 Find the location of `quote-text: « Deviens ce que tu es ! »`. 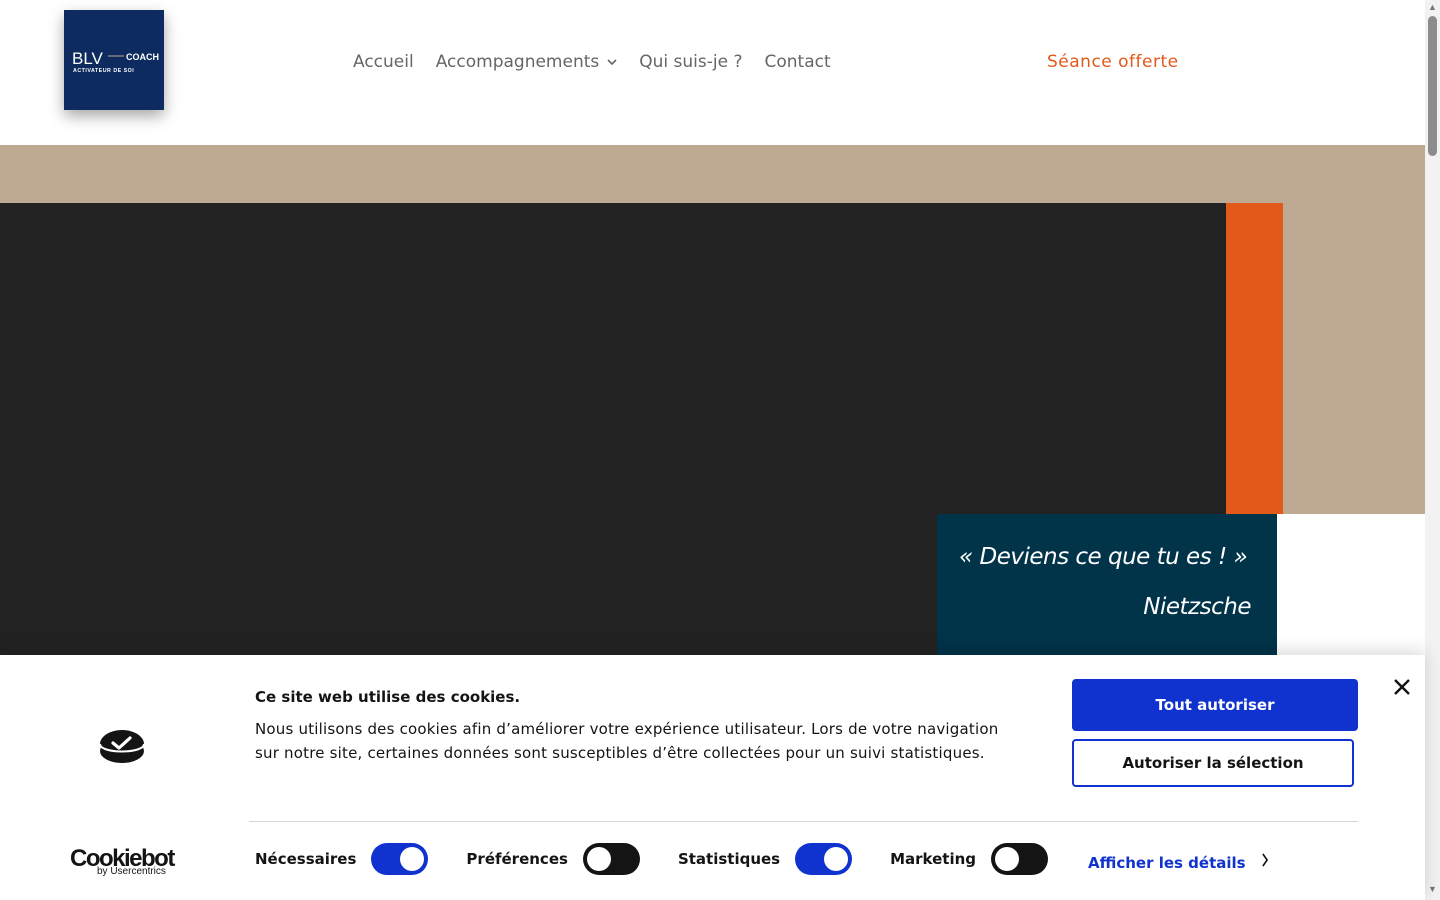

quote-text: « Deviens ce que tu es ! » is located at coordinates (1103, 557).